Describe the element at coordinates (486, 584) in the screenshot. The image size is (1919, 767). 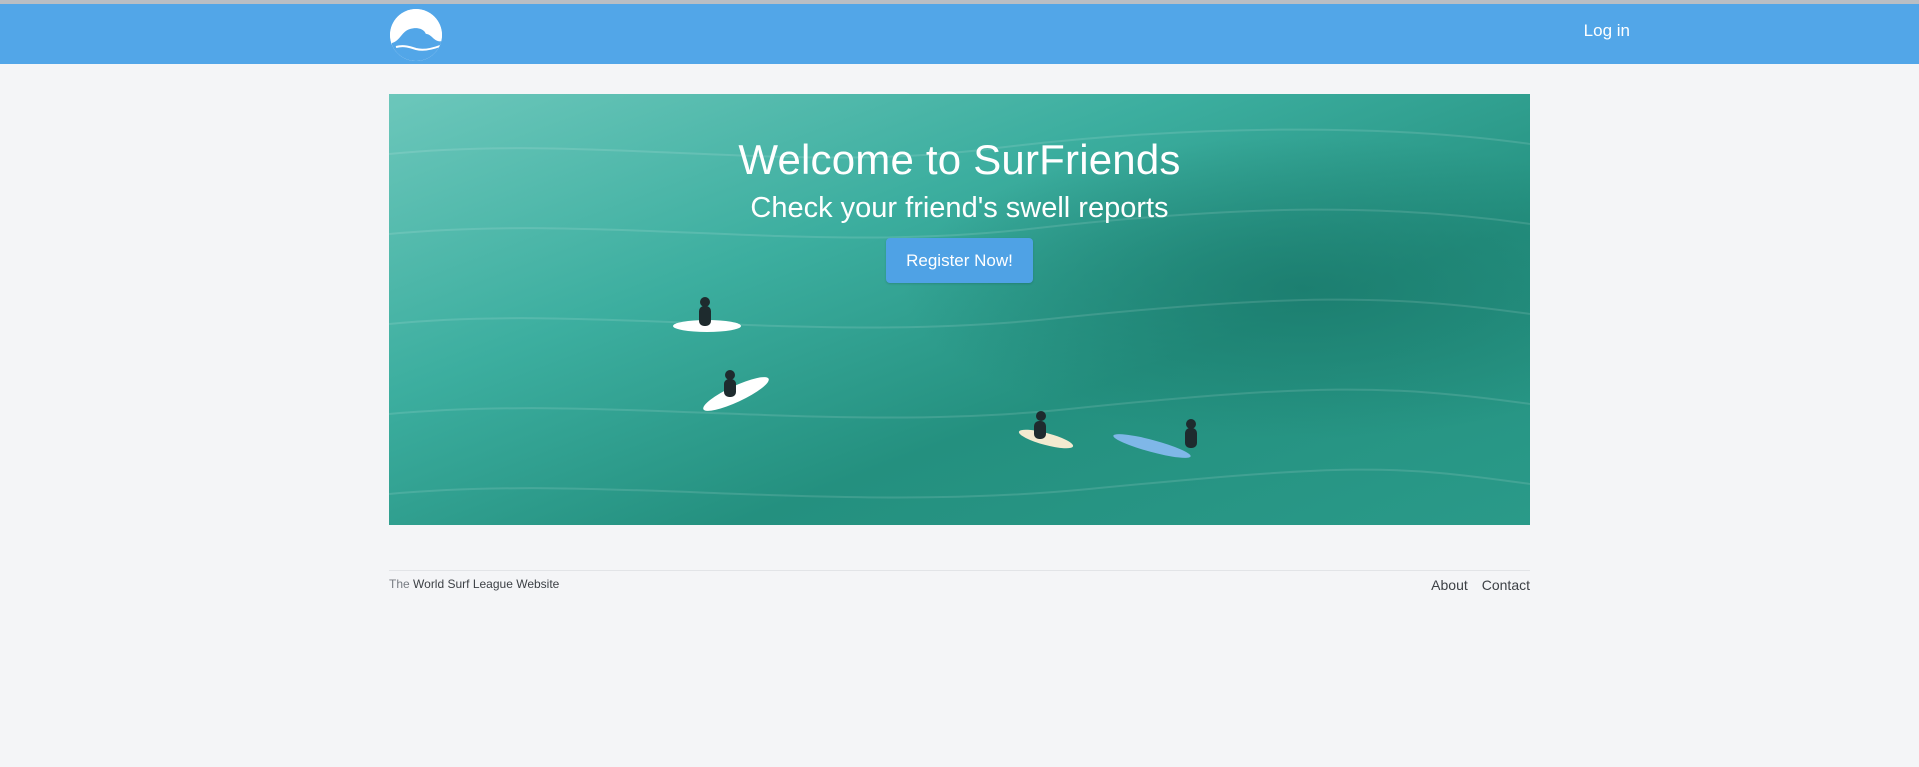
I see `footer-site-name: World Surf League Website` at that location.